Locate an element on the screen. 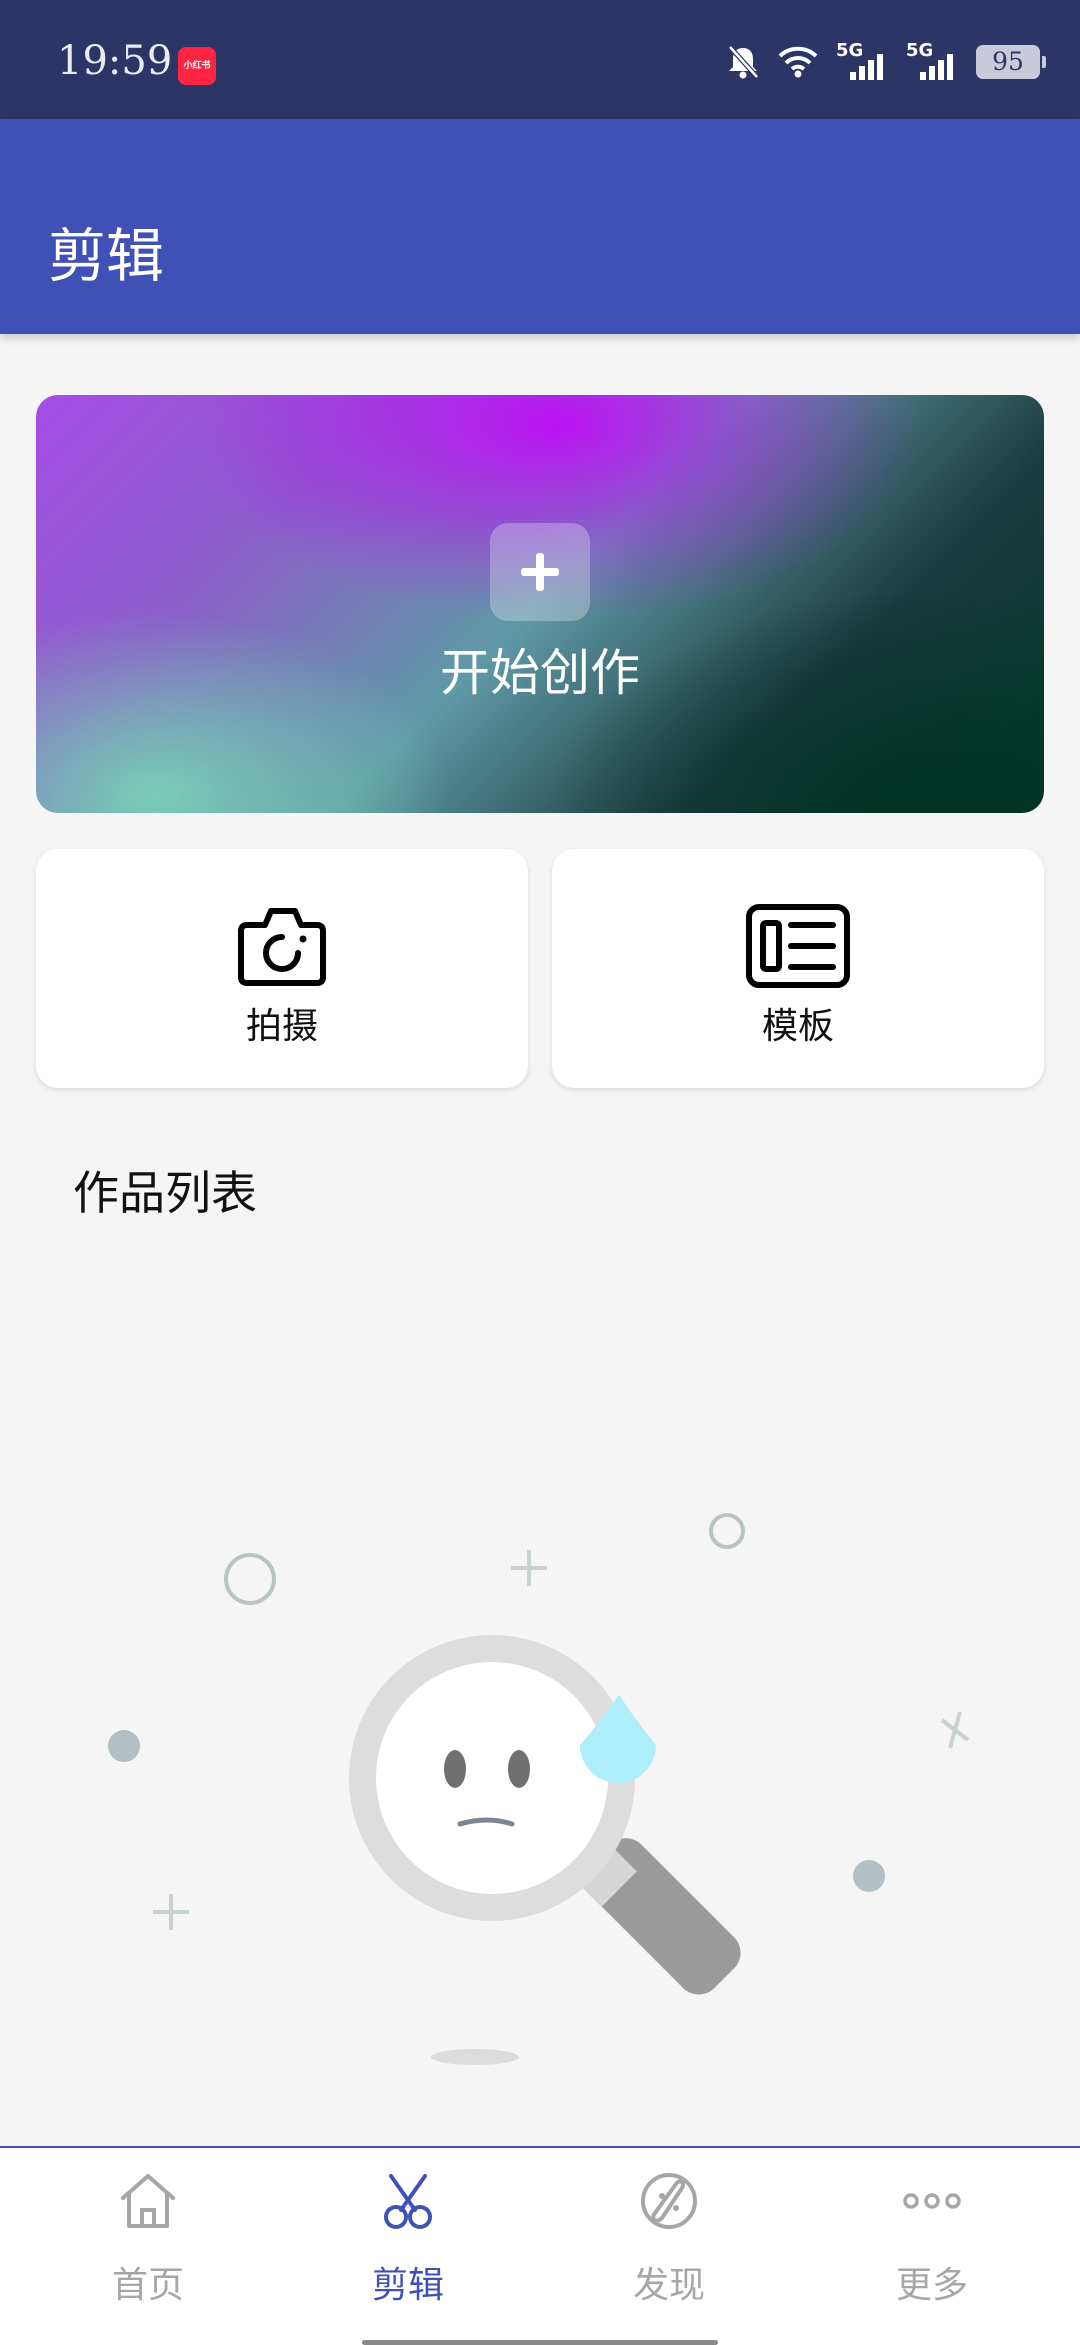 Image resolution: width=1080 pixels, height=2345 pixels. home-icon is located at coordinates (148, 2203).